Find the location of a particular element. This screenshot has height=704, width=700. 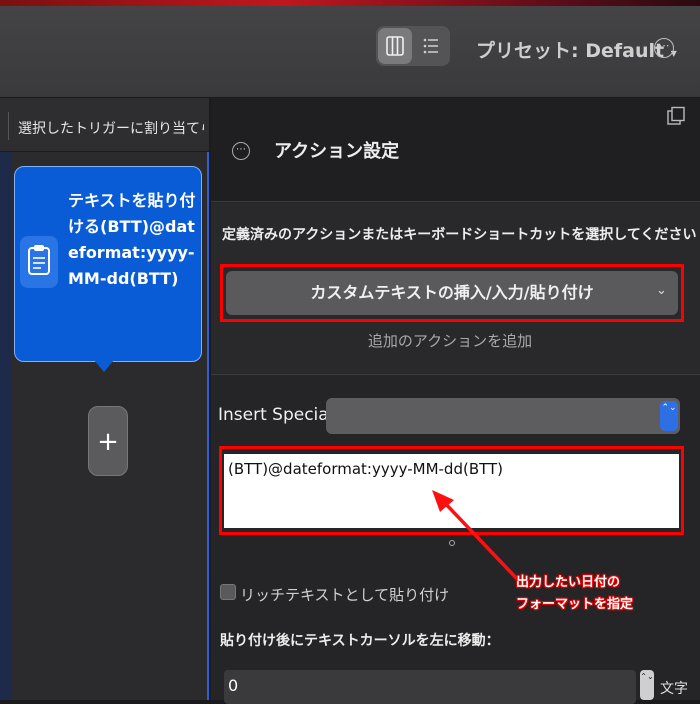

annotation-line-2: フォーマットを指定 is located at coordinates (575, 604).